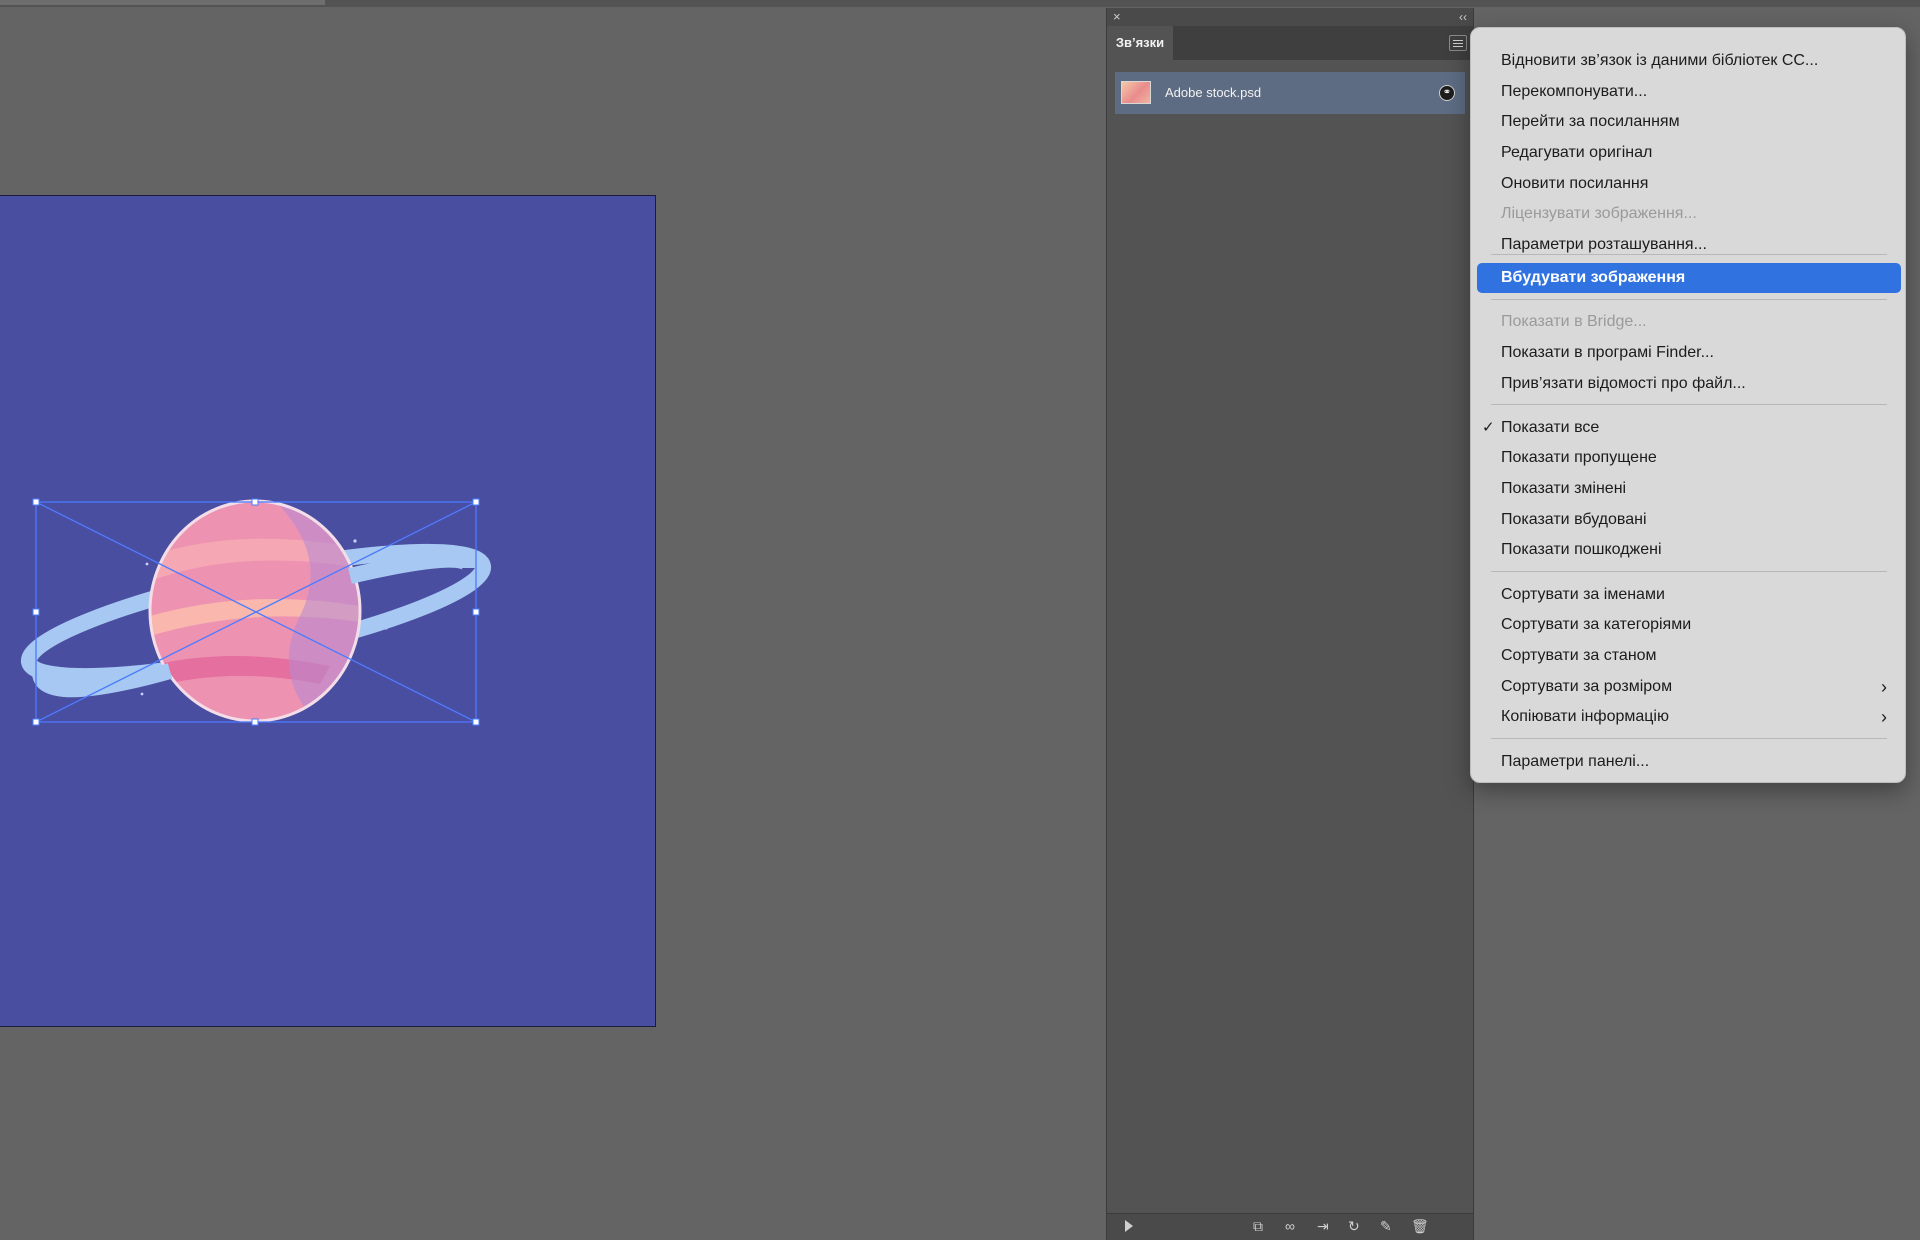 This screenshot has height=1240, width=1920. Describe the element at coordinates (1386, 1226) in the screenshot. I see `edit-original-icon: ✎` at that location.